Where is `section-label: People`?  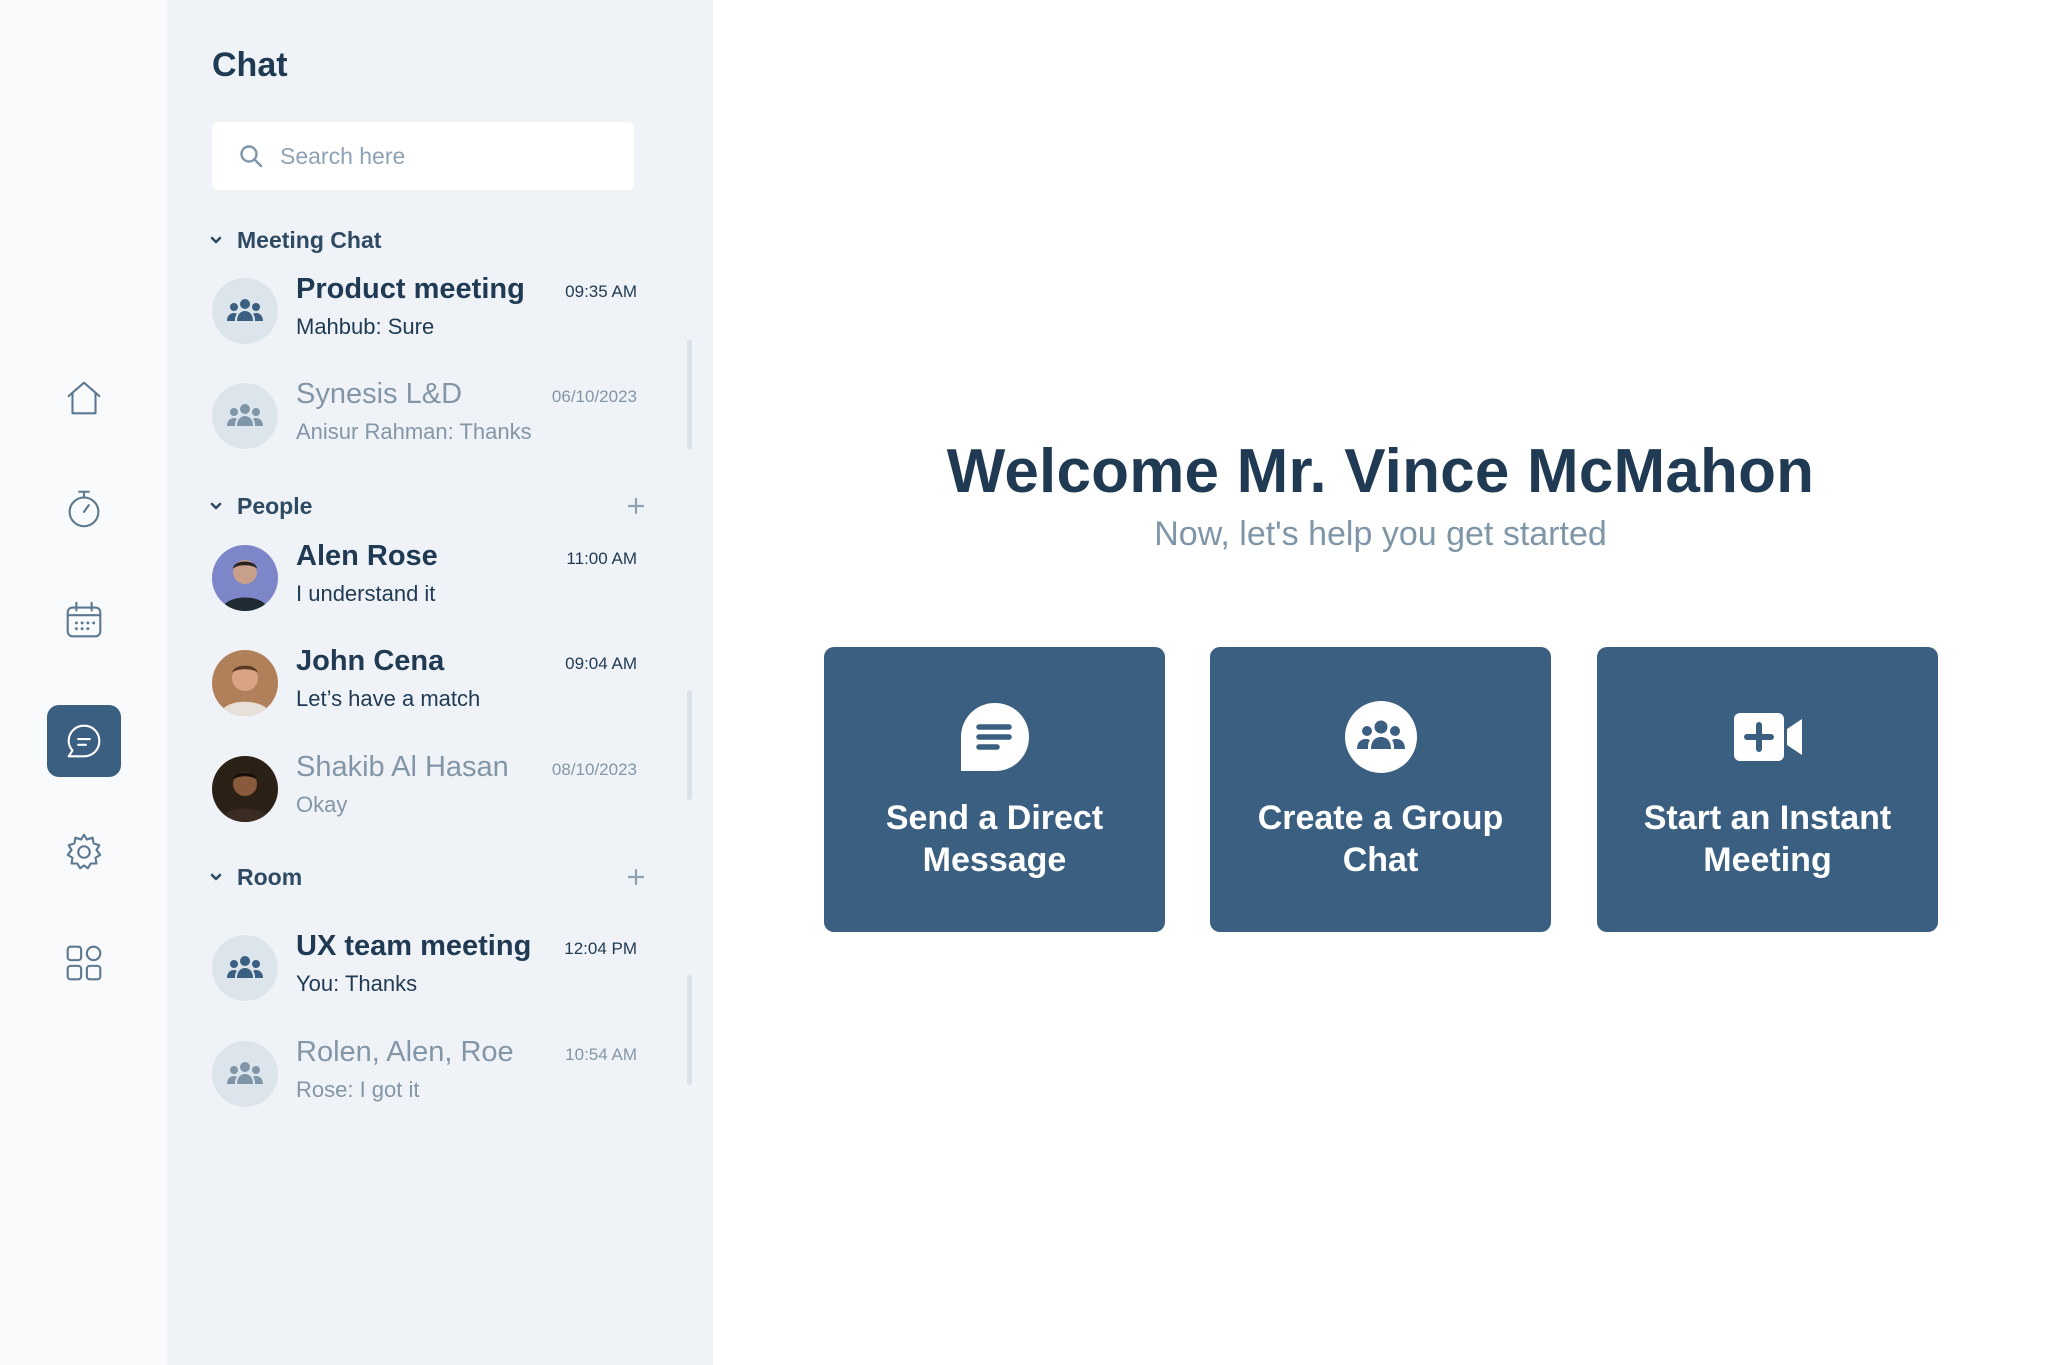 section-label: People is located at coordinates (275, 505).